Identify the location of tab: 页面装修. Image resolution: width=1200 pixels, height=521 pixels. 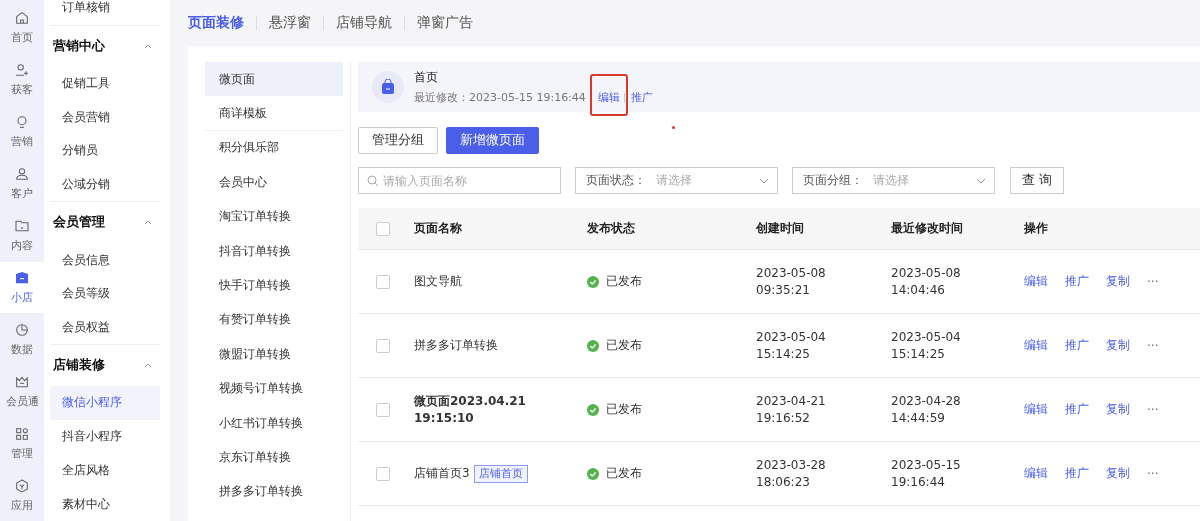
(216, 23).